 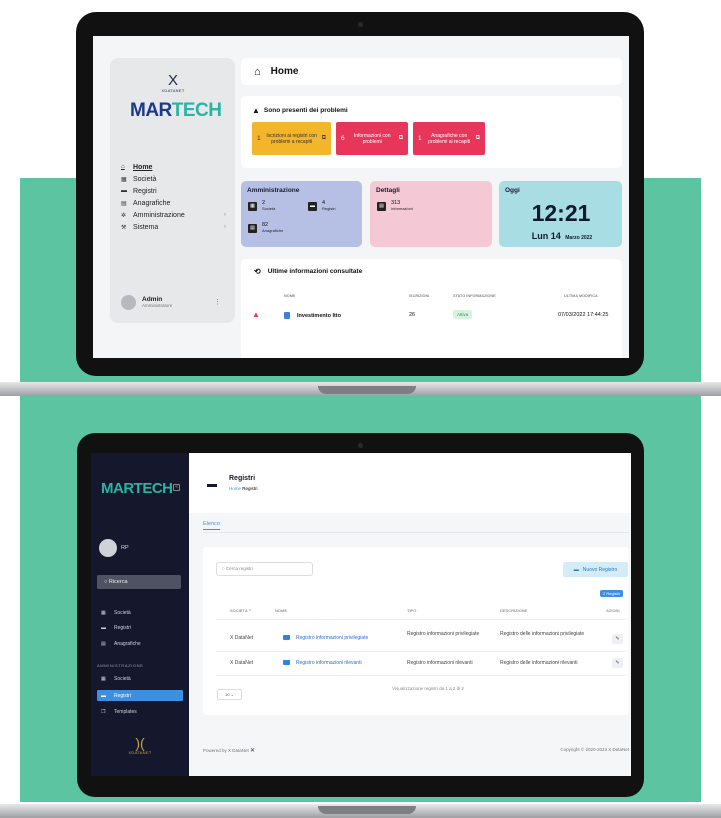 I want to click on problems-title: Sono presenti dei problemi, so click(x=305, y=110).